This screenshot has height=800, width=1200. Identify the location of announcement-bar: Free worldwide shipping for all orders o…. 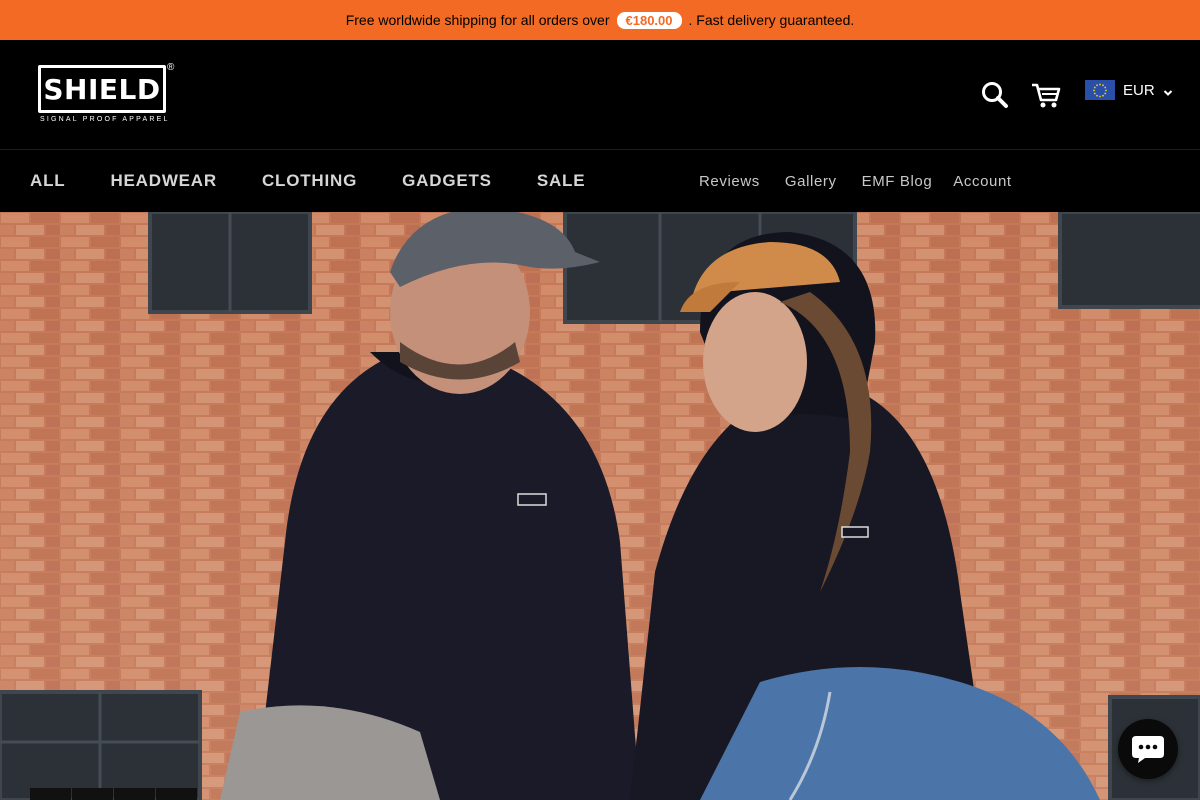
(600, 20).